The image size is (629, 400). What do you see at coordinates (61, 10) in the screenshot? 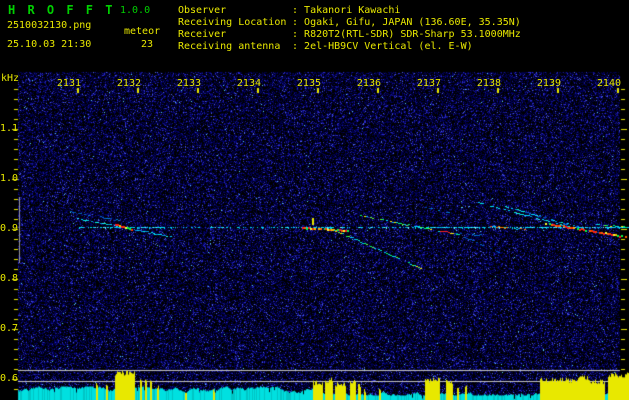
I see `app-title: H R O F F T` at bounding box center [61, 10].